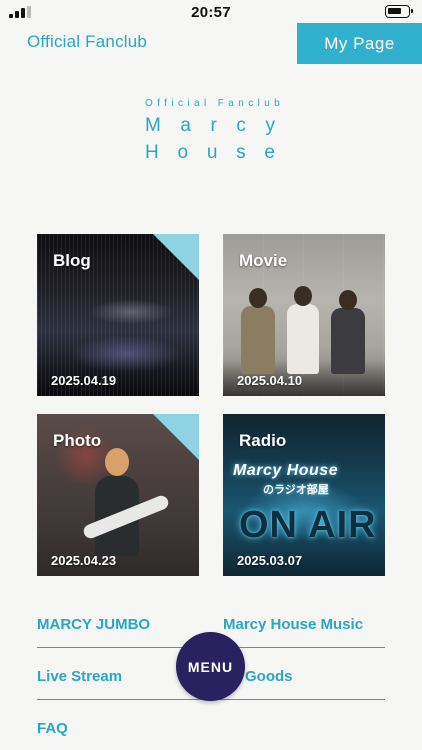  What do you see at coordinates (270, 560) in the screenshot?
I see `radio-card-date: 2025.03.07` at bounding box center [270, 560].